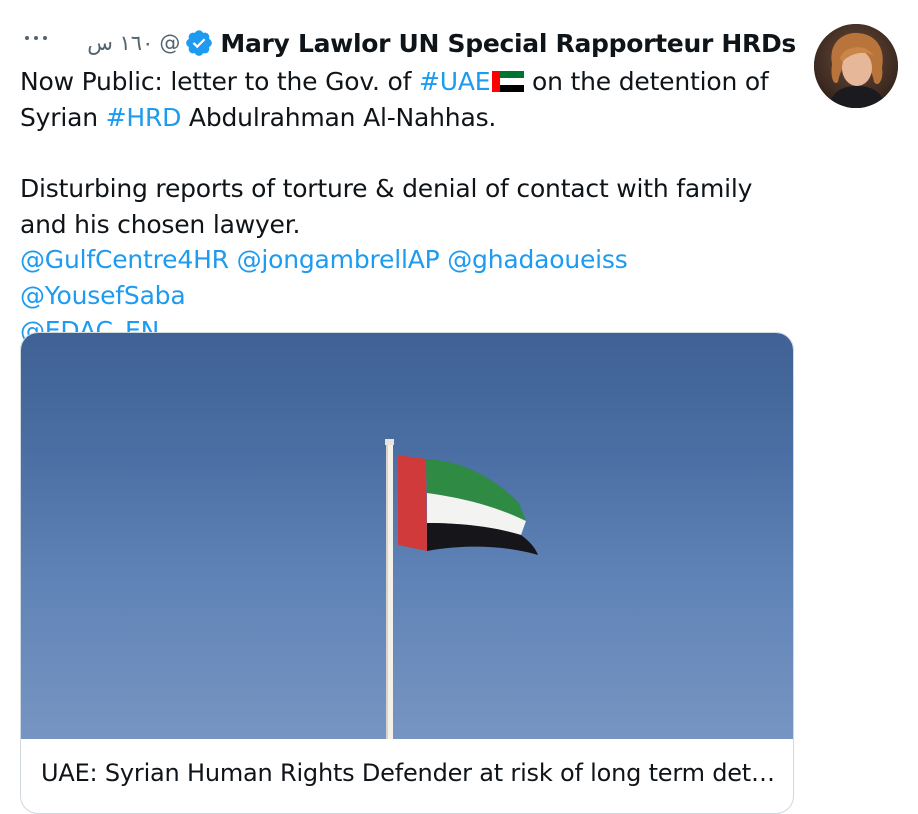  Describe the element at coordinates (461, 589) in the screenshot. I see `flag-photo` at that location.